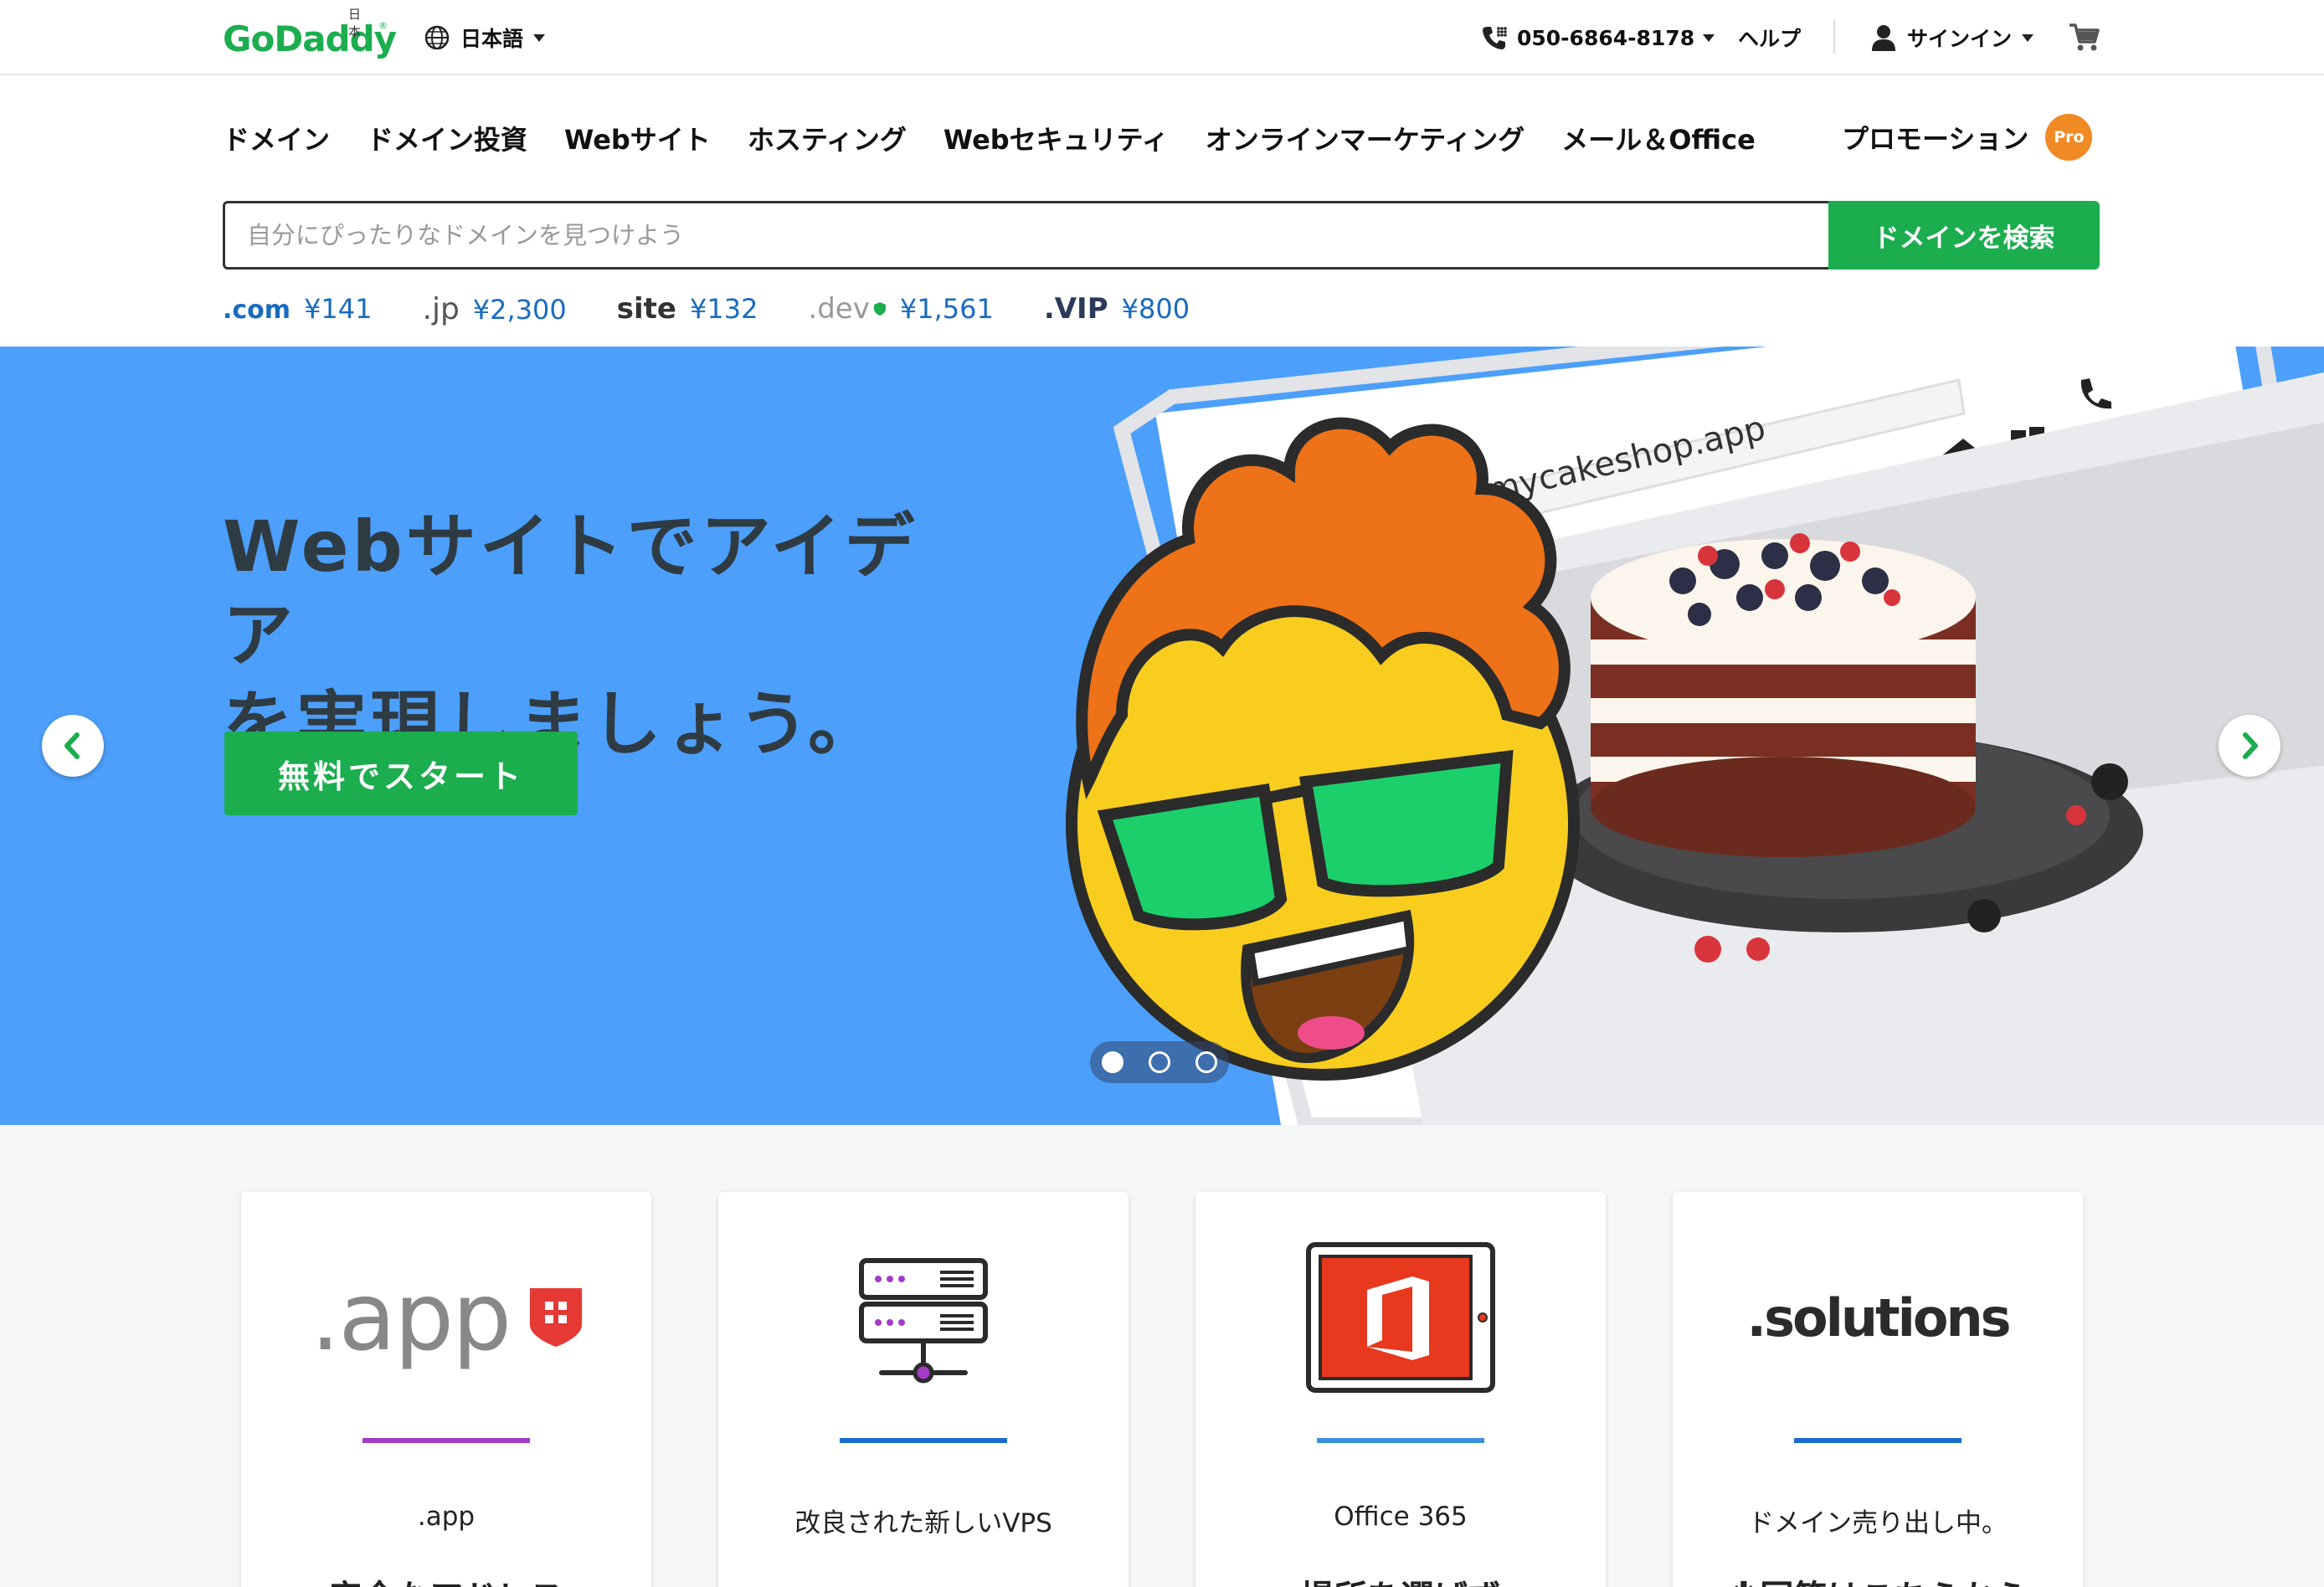  I want to click on start-free-button: 無料でスタート, so click(401, 774).